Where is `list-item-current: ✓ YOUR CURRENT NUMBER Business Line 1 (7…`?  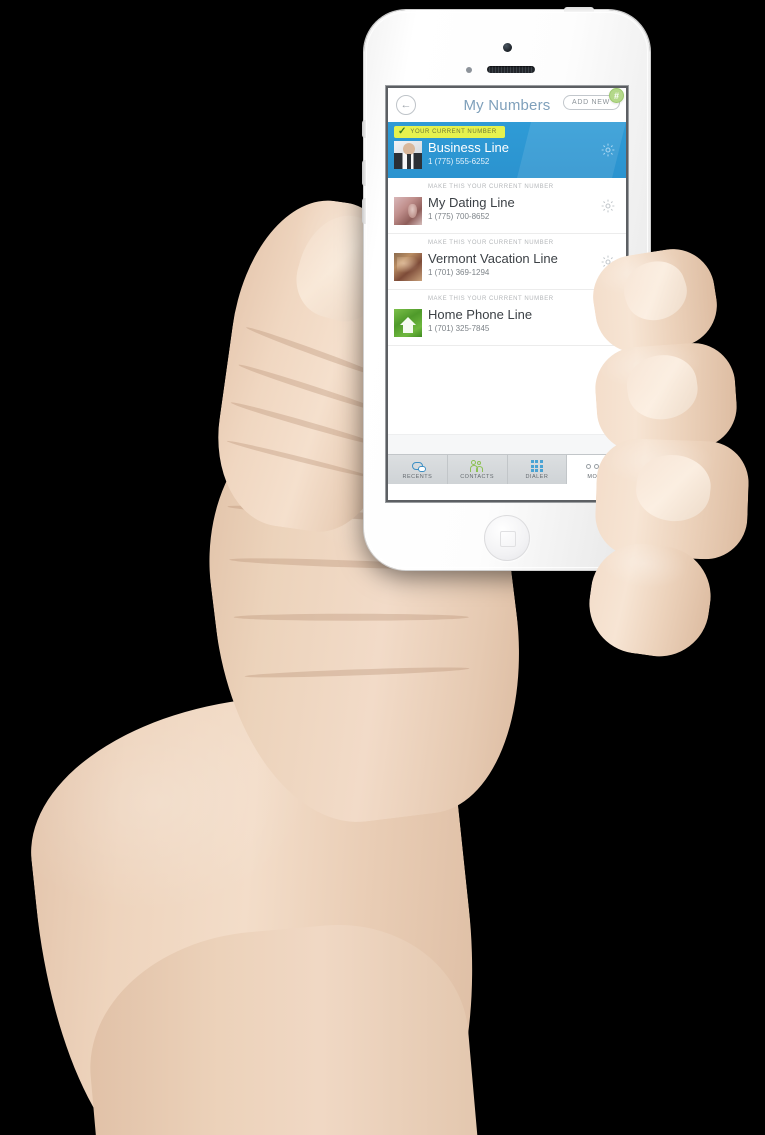 list-item-current: ✓ YOUR CURRENT NUMBER Business Line 1 (7… is located at coordinates (507, 150).